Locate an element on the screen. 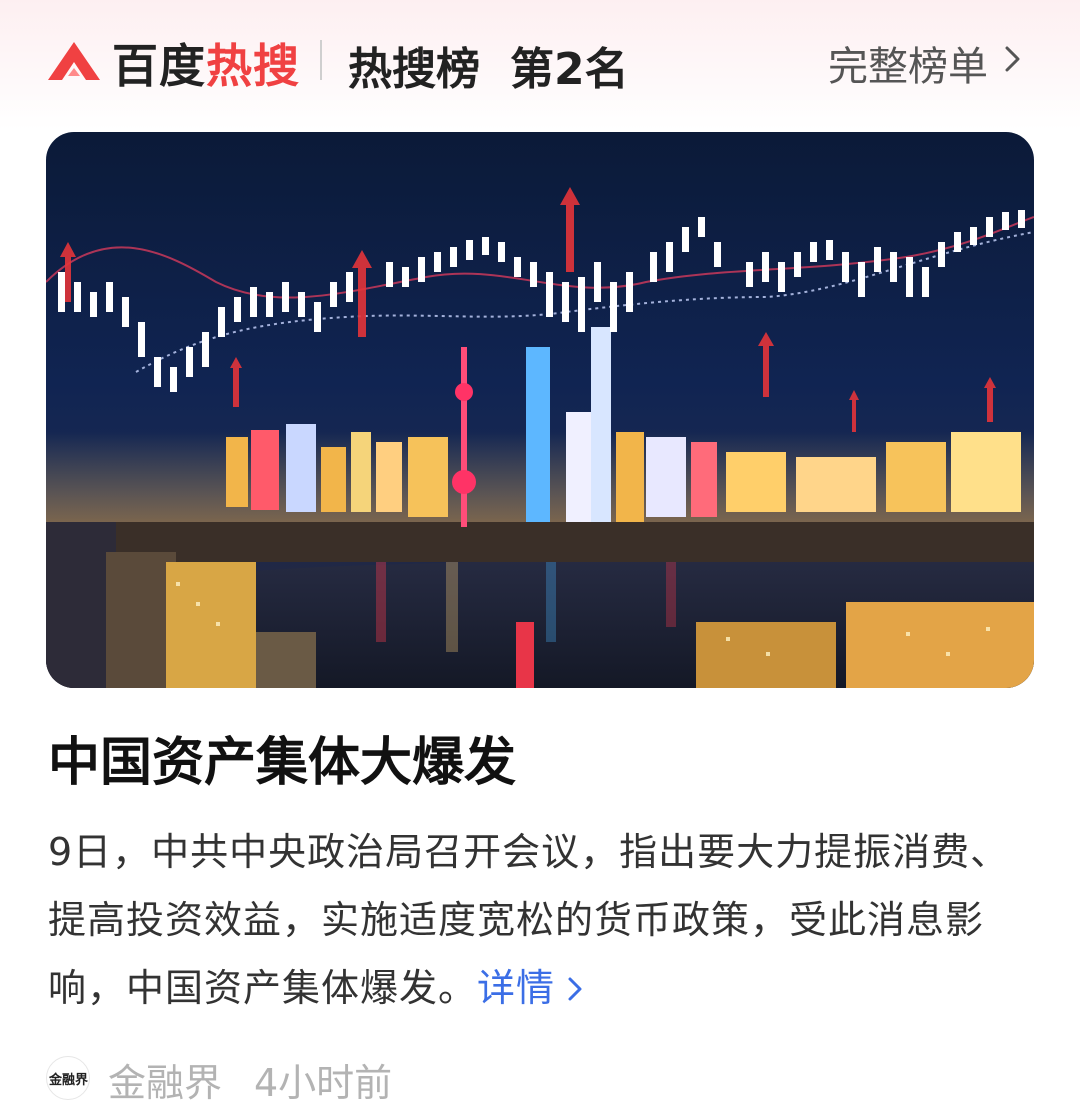 This screenshot has width=1080, height=1115. header-divider is located at coordinates (321, 60).